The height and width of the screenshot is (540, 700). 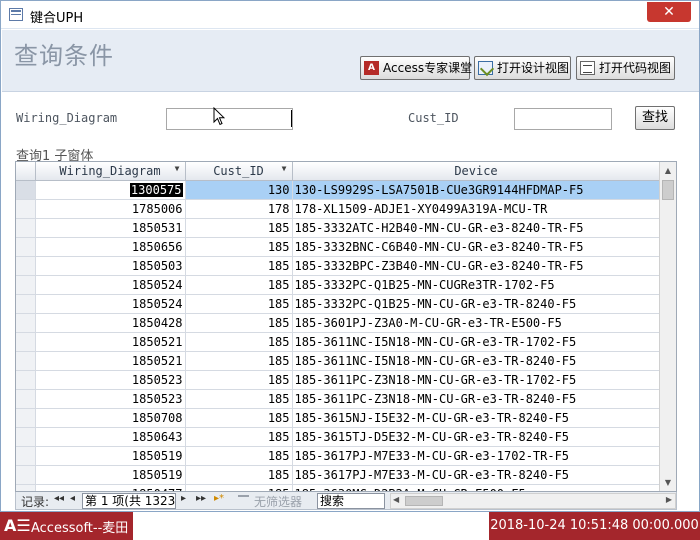 I want to click on cell-wiring-diagram: 1850503, so click(x=110, y=266).